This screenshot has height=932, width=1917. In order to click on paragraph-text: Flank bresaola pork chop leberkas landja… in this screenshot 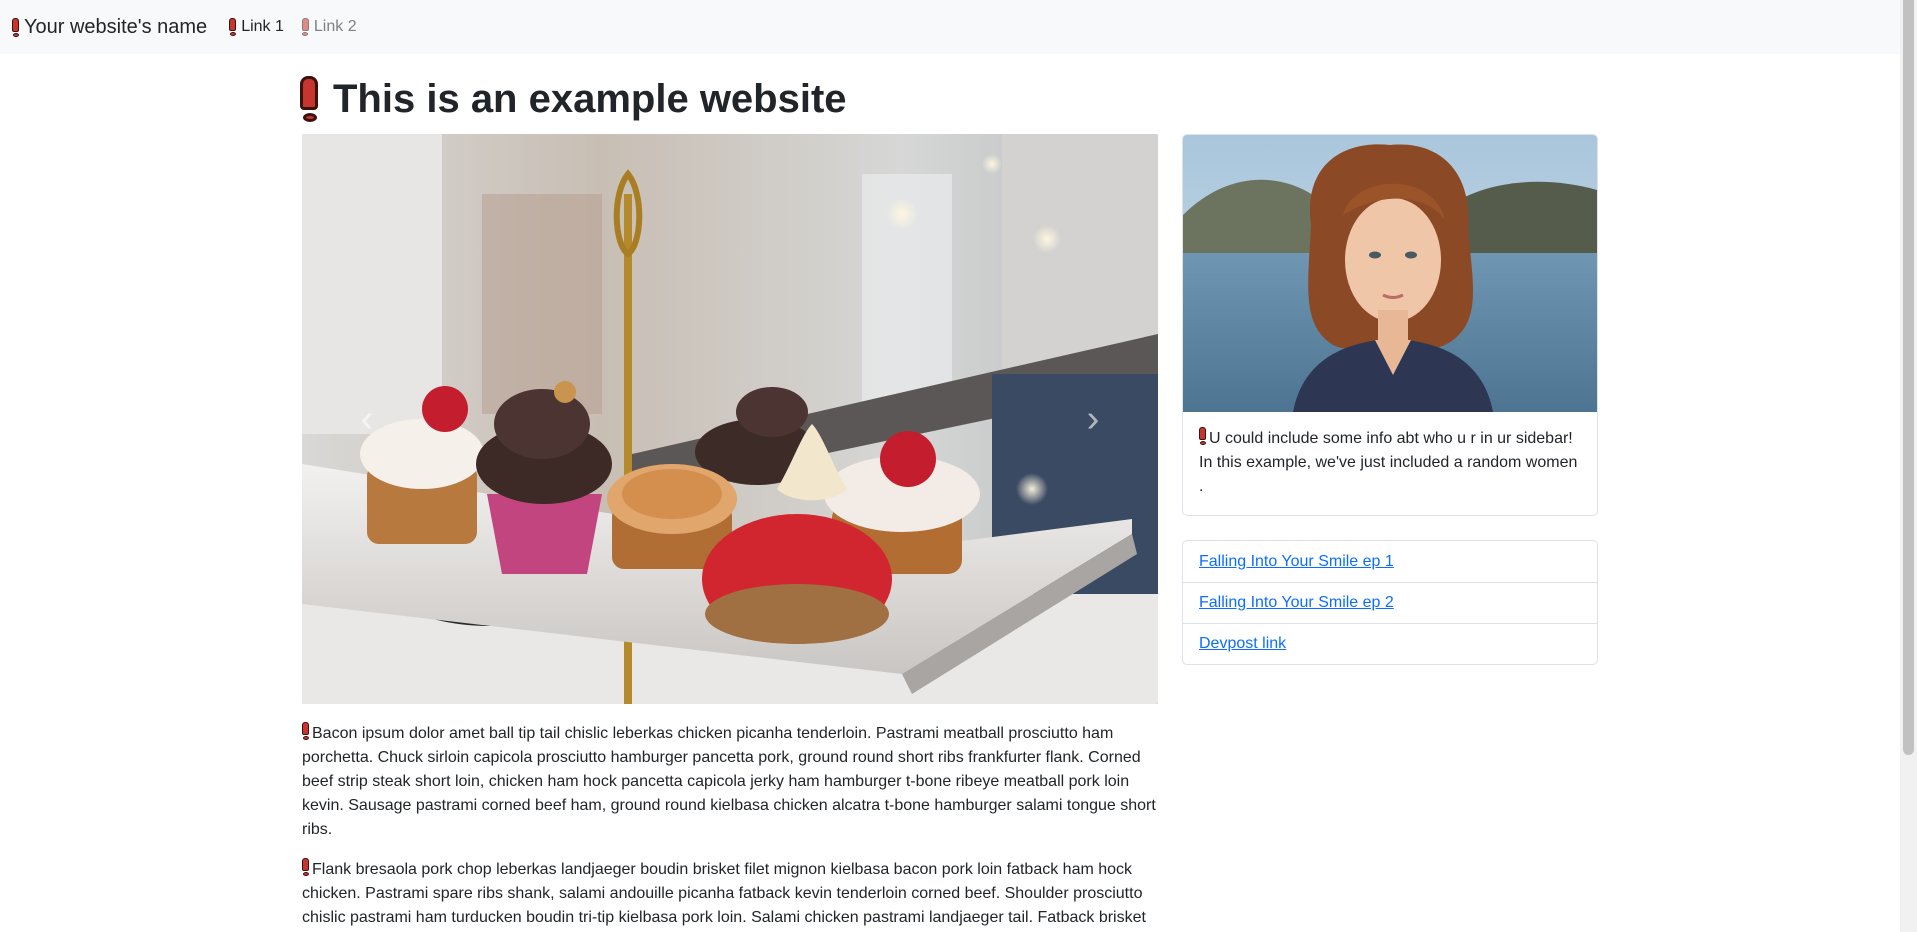, I will do `click(724, 893)`.